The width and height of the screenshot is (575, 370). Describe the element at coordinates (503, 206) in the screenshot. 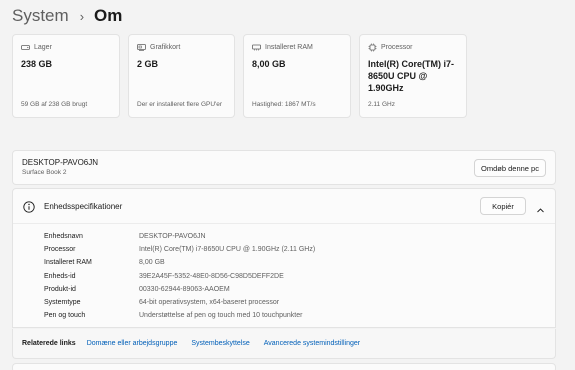

I see `copy-button: Kopiér` at that location.